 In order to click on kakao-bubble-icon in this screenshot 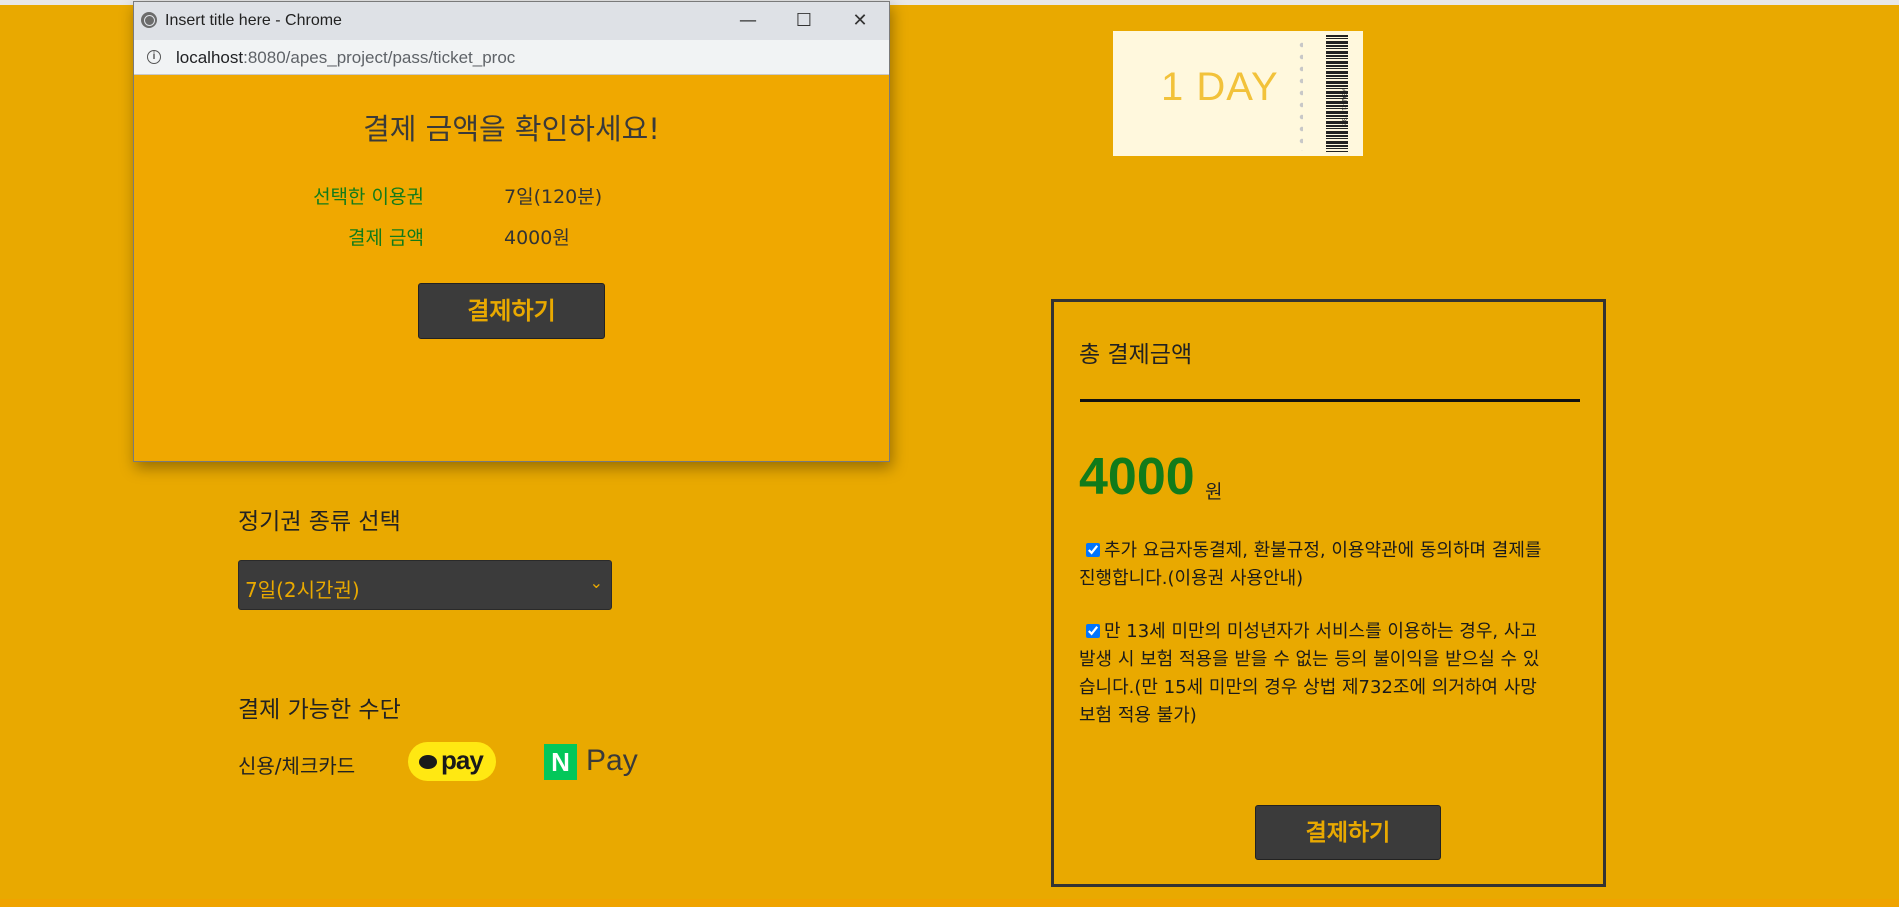, I will do `click(428, 762)`.